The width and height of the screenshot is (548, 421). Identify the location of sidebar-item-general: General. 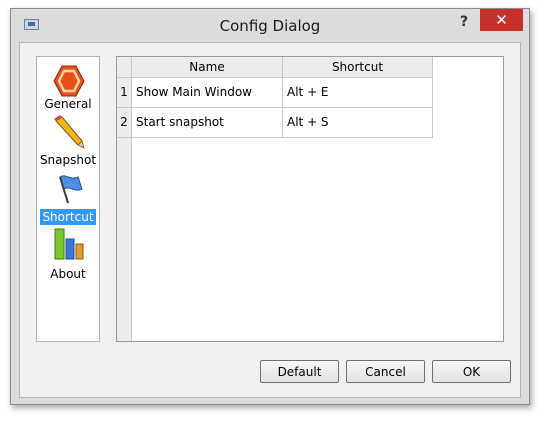
(68, 85).